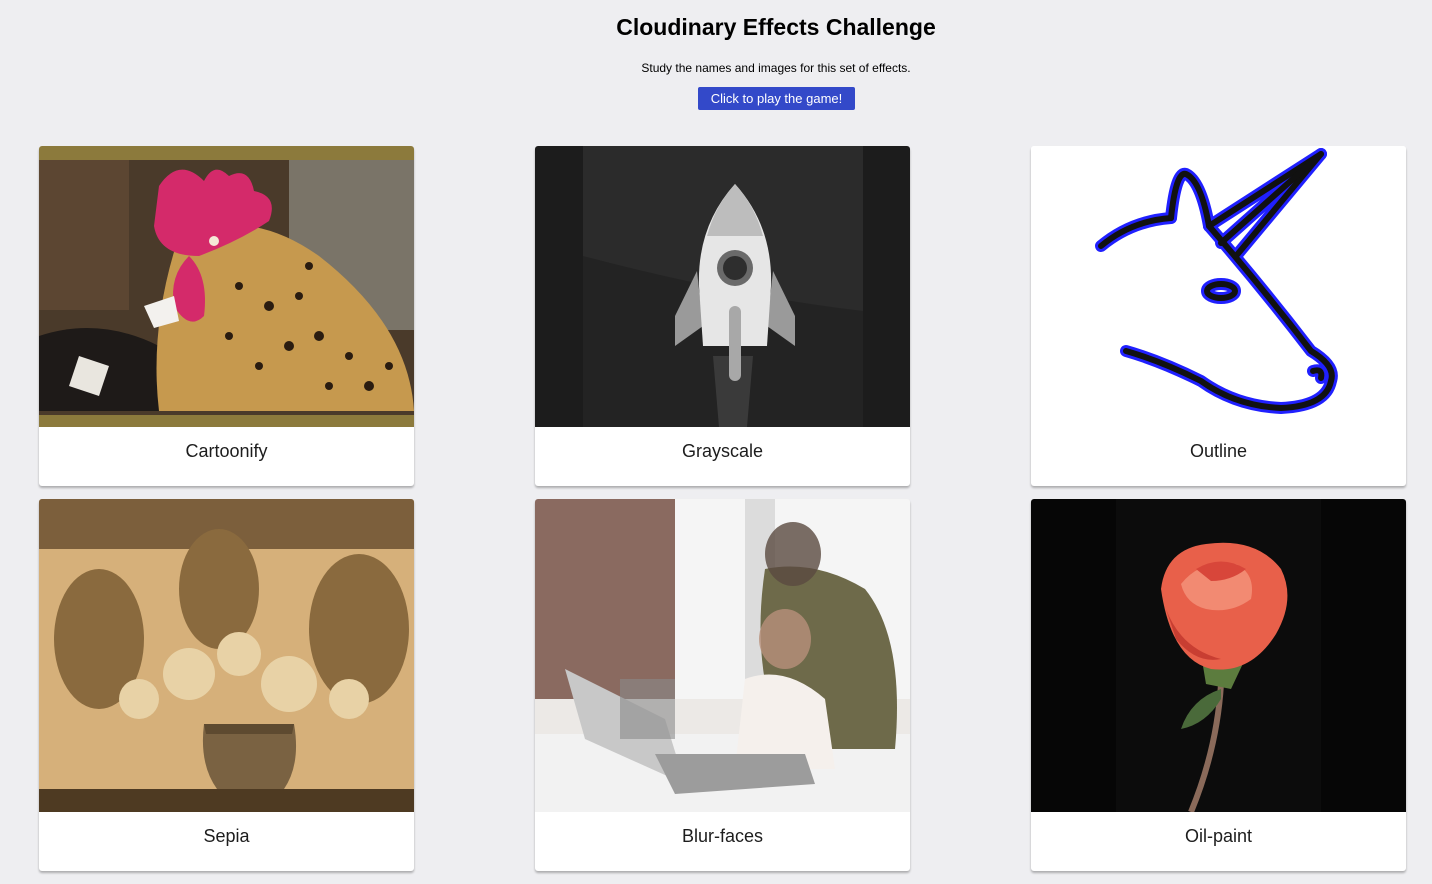 Image resolution: width=1432 pixels, height=884 pixels. I want to click on effect-card-oil-paint: Oil-paint, so click(1218, 685).